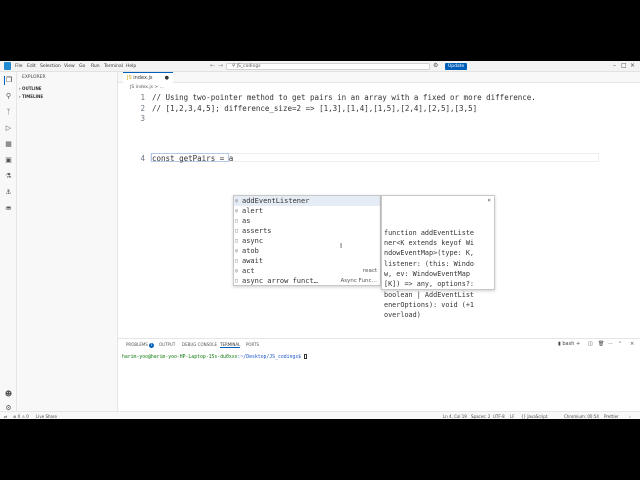  Describe the element at coordinates (199, 344) in the screenshot. I see `tab-debug-console: DEBUG CONSOLE` at that location.